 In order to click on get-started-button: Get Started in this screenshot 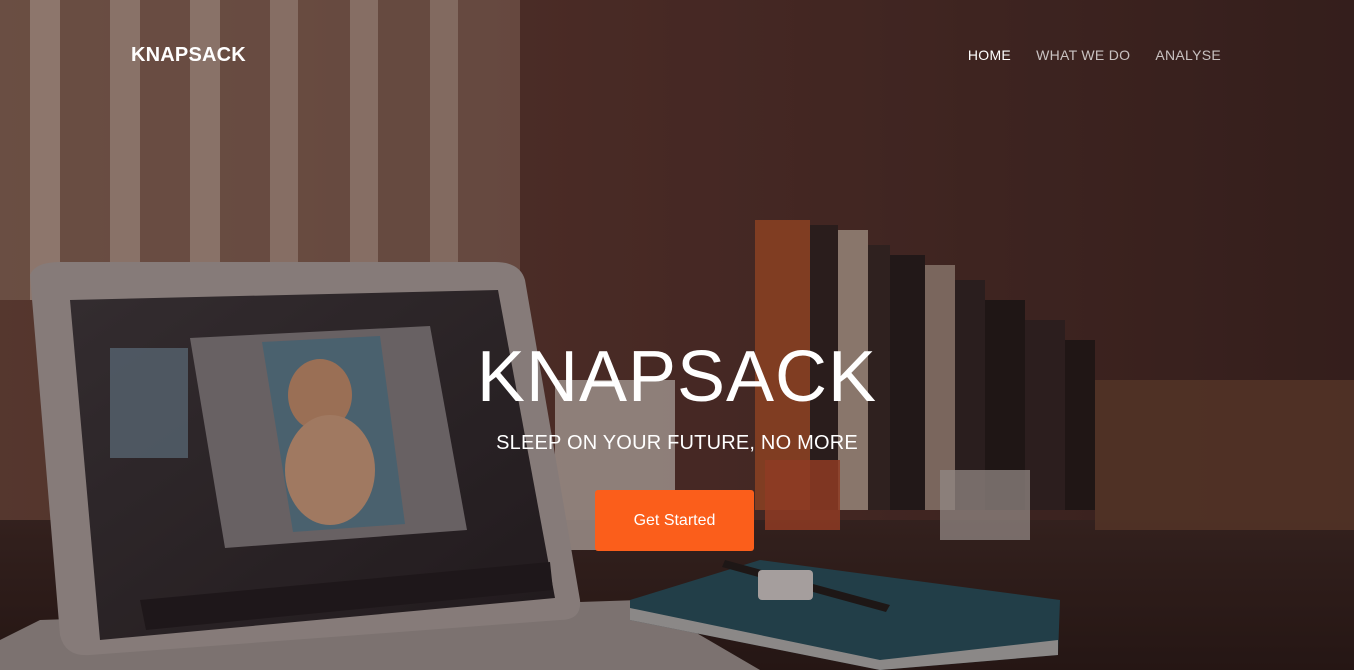, I will do `click(674, 520)`.